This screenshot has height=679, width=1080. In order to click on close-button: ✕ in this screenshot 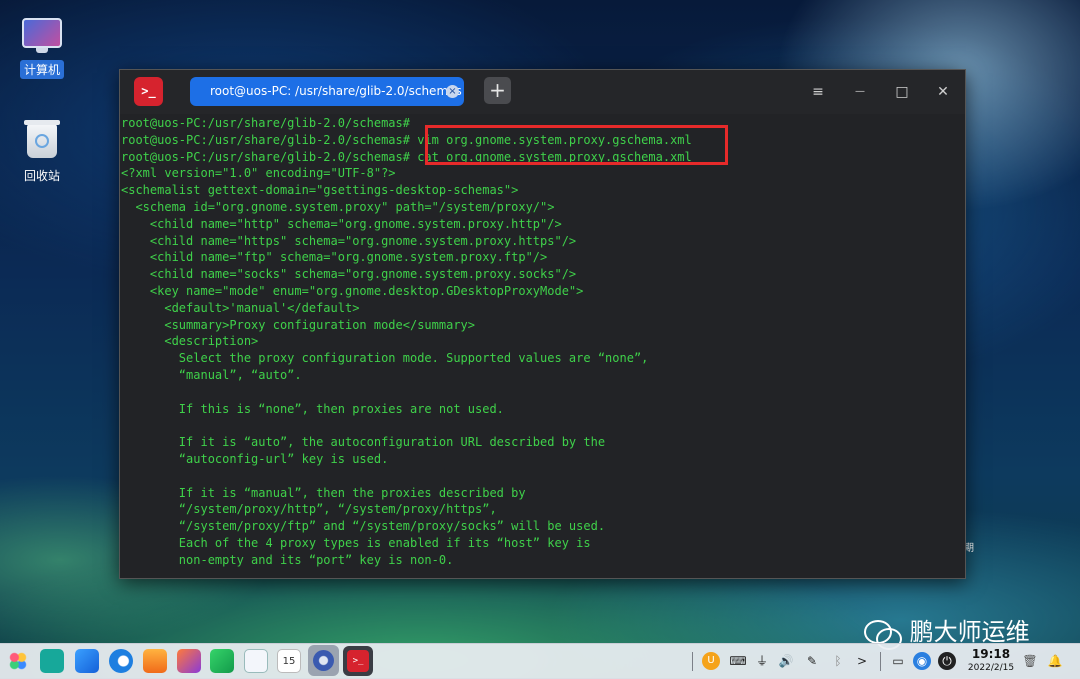, I will do `click(943, 92)`.